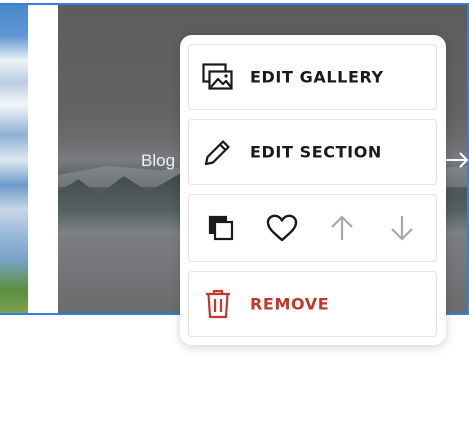 Image resolution: width=469 pixels, height=422 pixels. What do you see at coordinates (316, 152) in the screenshot?
I see `edit-section-label: EDIT SECTION` at bounding box center [316, 152].